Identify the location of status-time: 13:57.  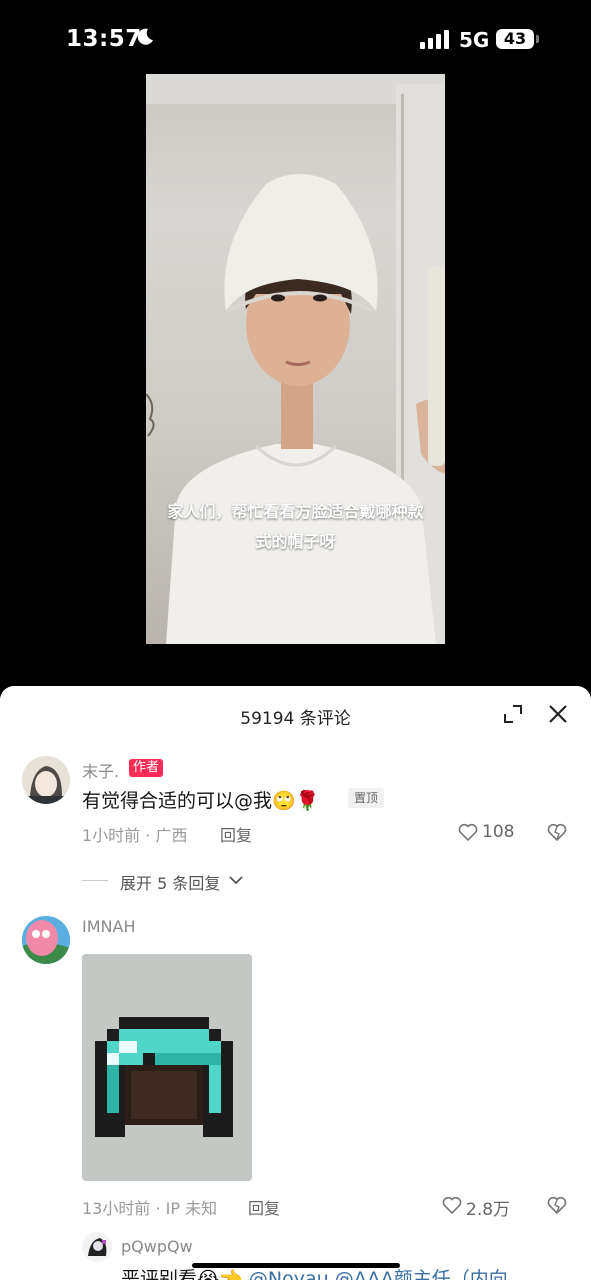
(104, 39).